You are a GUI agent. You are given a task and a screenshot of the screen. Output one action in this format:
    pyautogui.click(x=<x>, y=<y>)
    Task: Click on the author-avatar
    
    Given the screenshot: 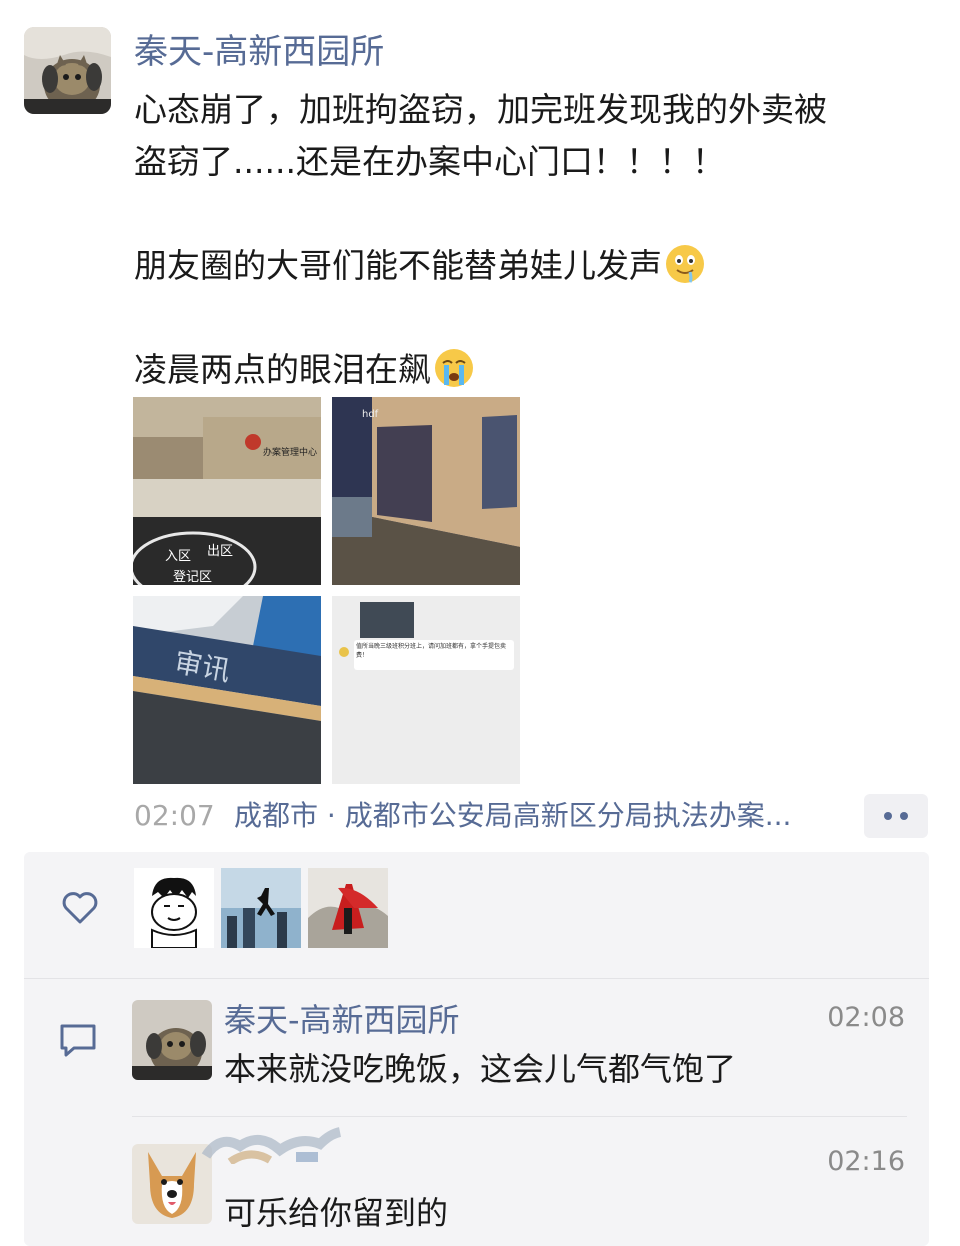 What is the action you would take?
    pyautogui.click(x=67, y=70)
    